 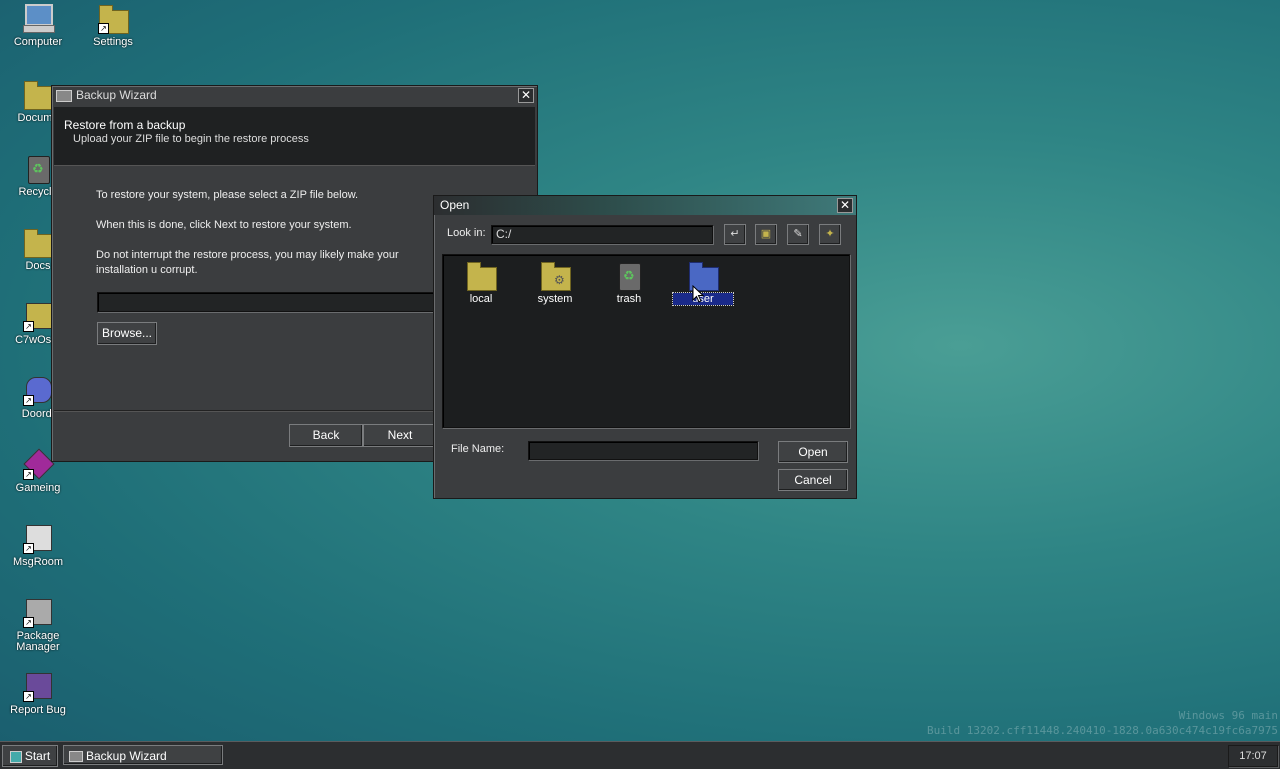 I want to click on look-in-label: Look in:, so click(x=466, y=233).